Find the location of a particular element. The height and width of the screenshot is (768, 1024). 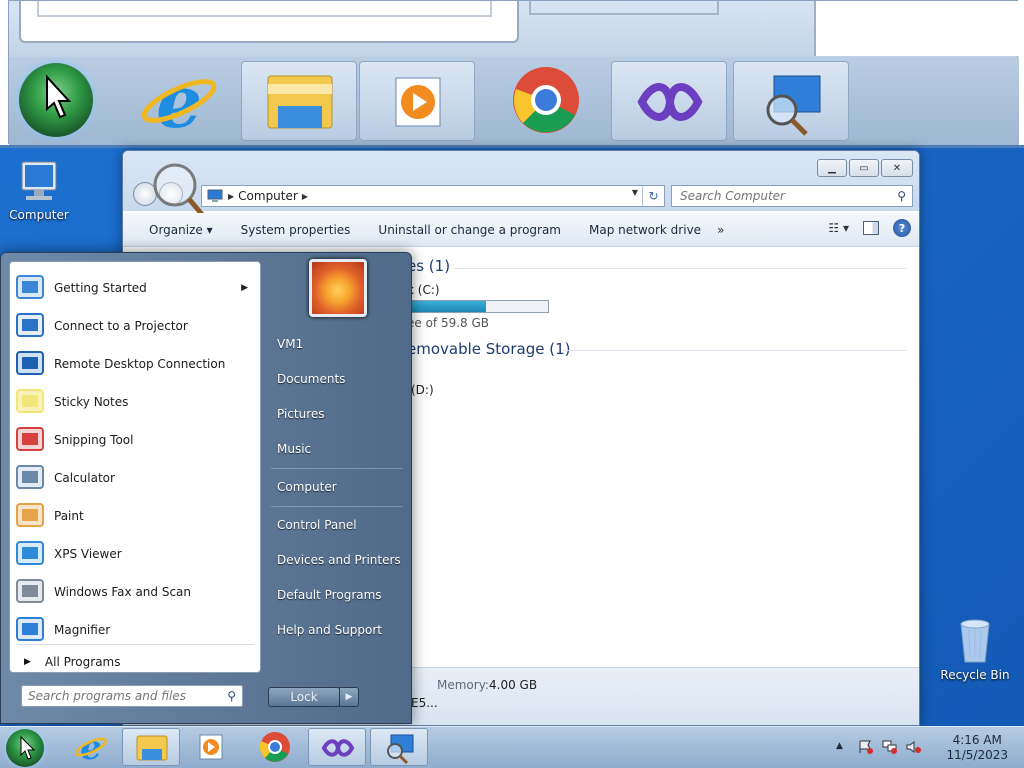

paint-icon is located at coordinates (30, 516).